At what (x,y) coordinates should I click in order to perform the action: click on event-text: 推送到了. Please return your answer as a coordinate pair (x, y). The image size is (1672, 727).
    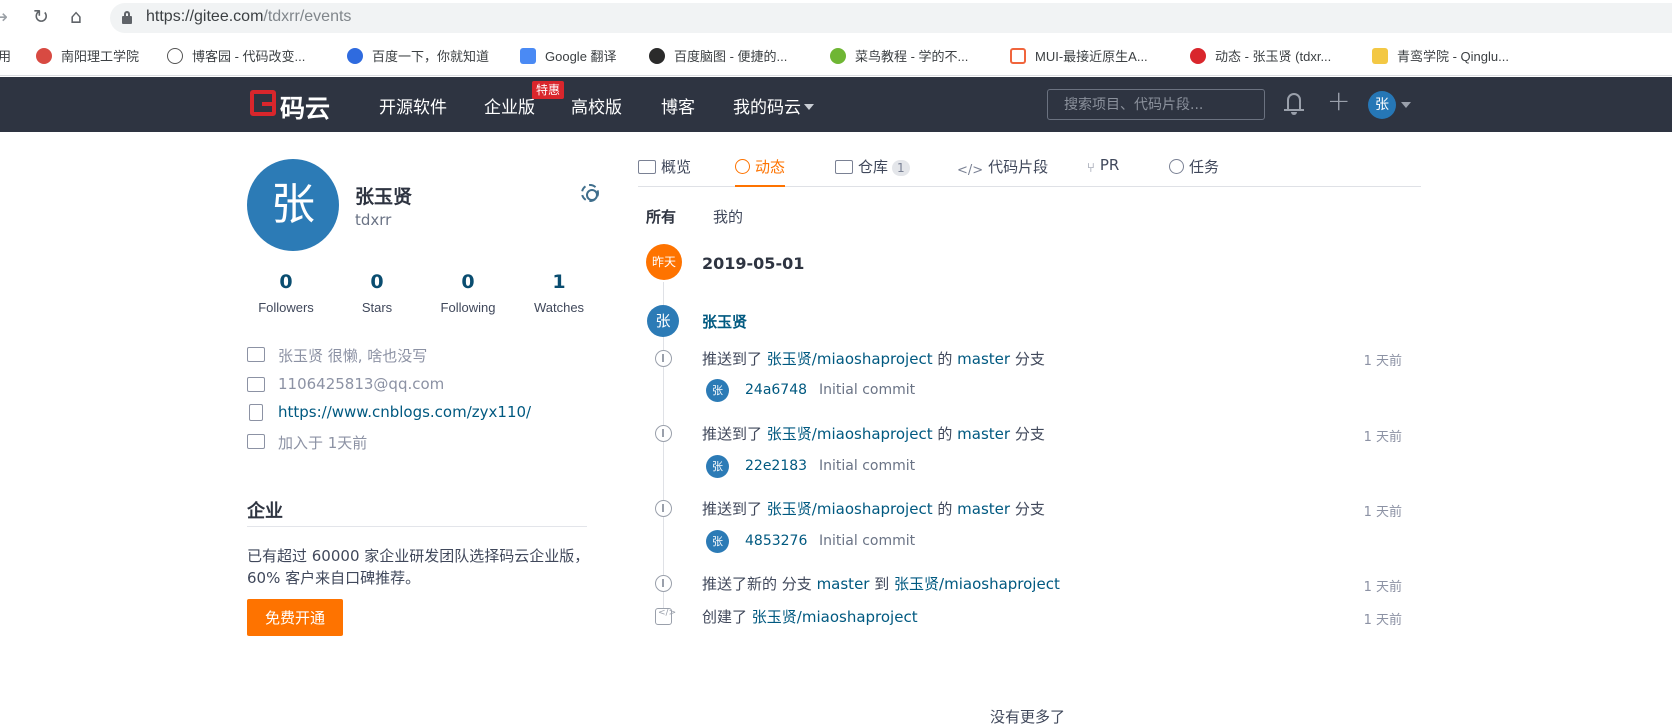
    Looking at the image, I should click on (732, 509).